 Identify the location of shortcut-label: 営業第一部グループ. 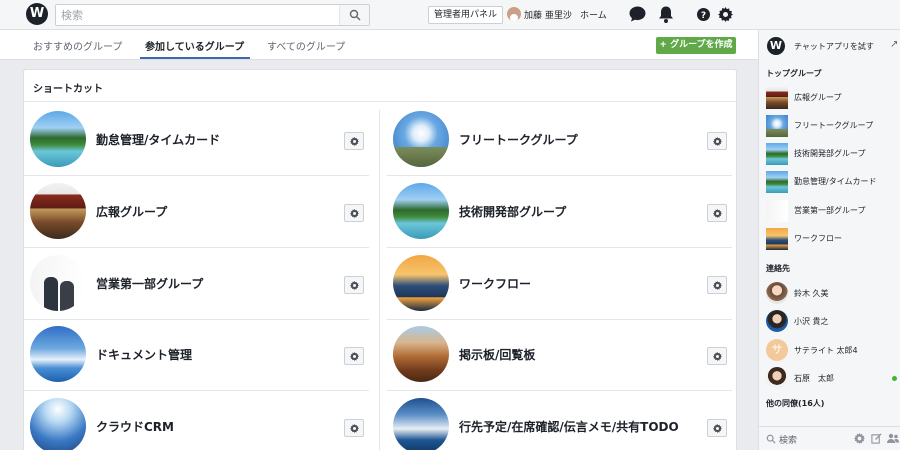
(150, 284).